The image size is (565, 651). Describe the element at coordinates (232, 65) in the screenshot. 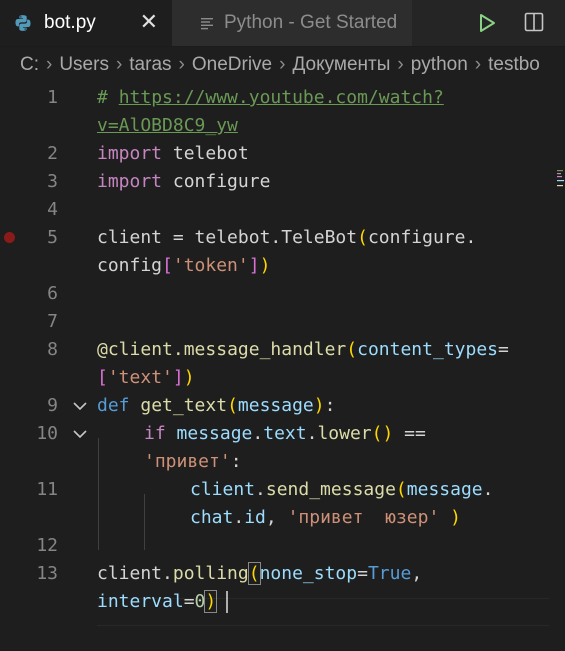

I see `breadcrumb-item: OneDrive` at that location.